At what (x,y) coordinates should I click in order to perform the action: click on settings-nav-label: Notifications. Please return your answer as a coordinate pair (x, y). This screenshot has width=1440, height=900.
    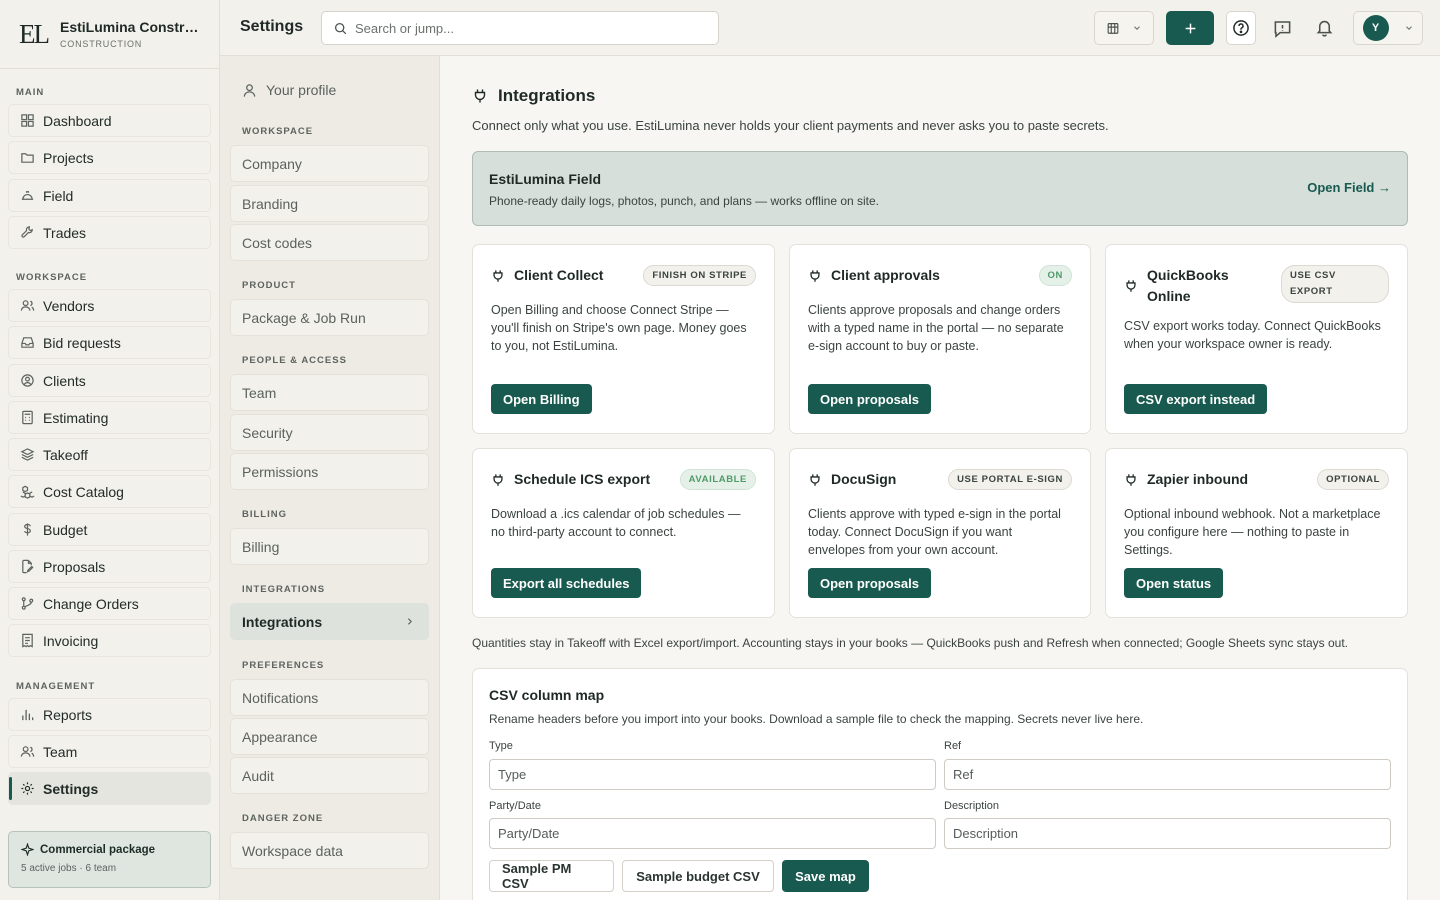
    Looking at the image, I should click on (280, 697).